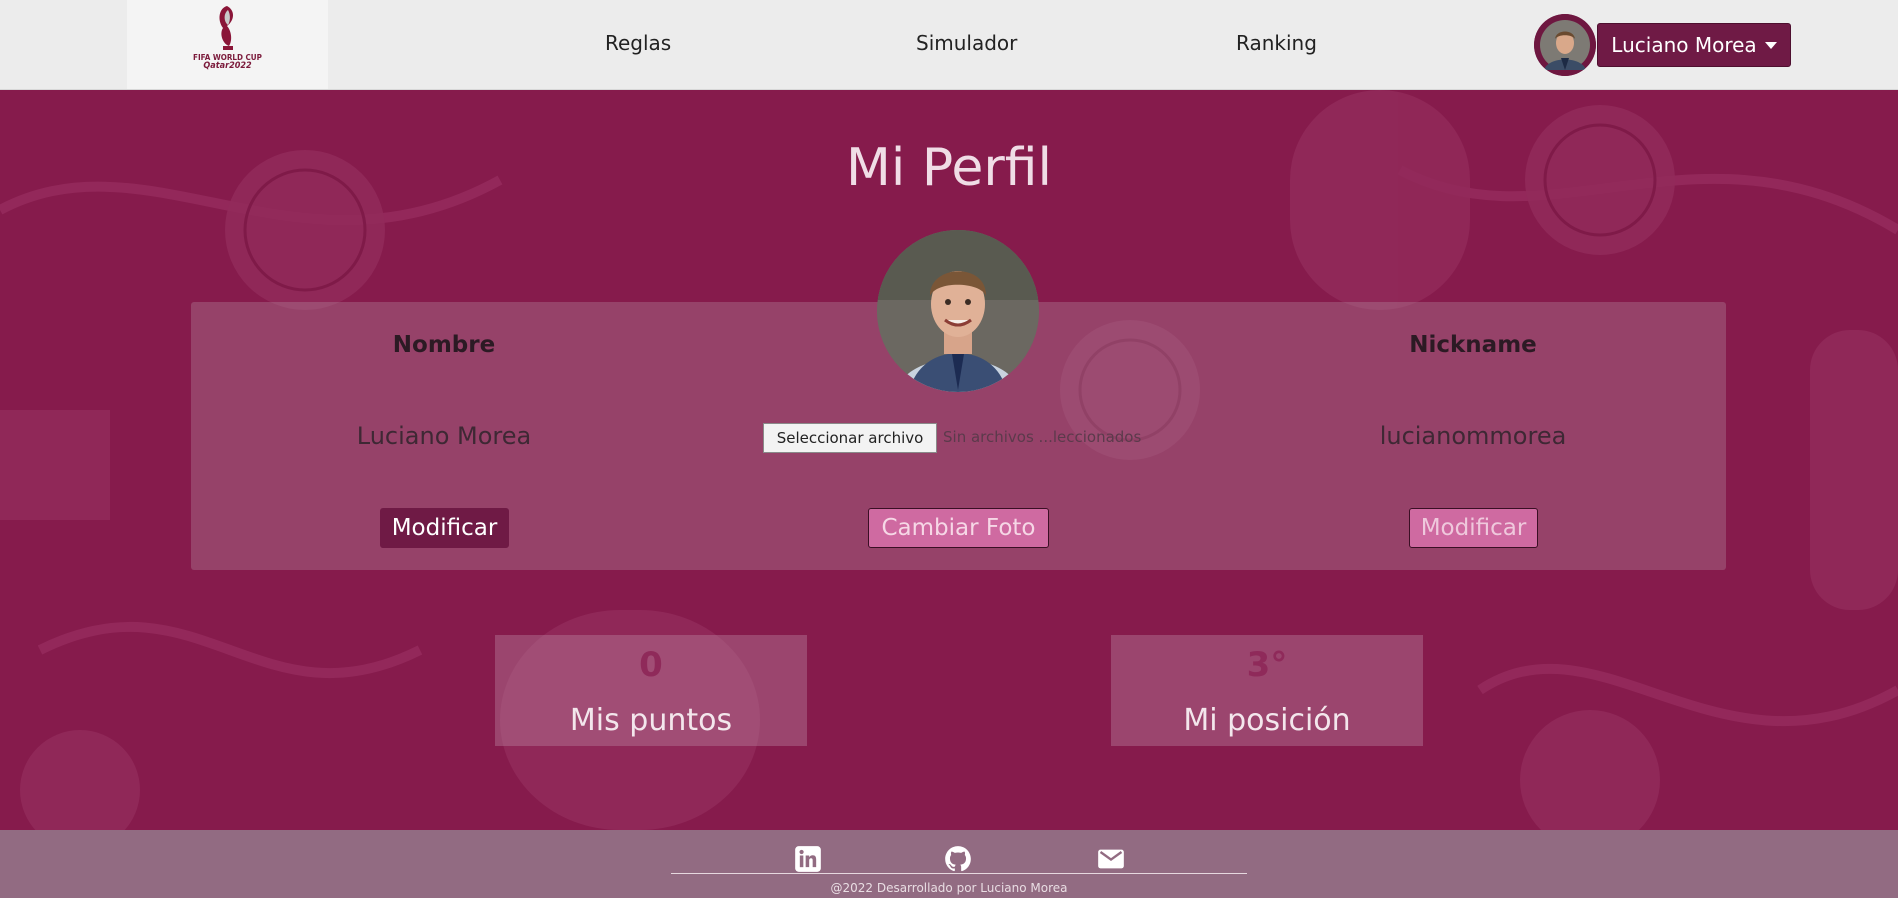 This screenshot has height=898, width=1898. I want to click on modify-name-button: Modificar, so click(444, 528).